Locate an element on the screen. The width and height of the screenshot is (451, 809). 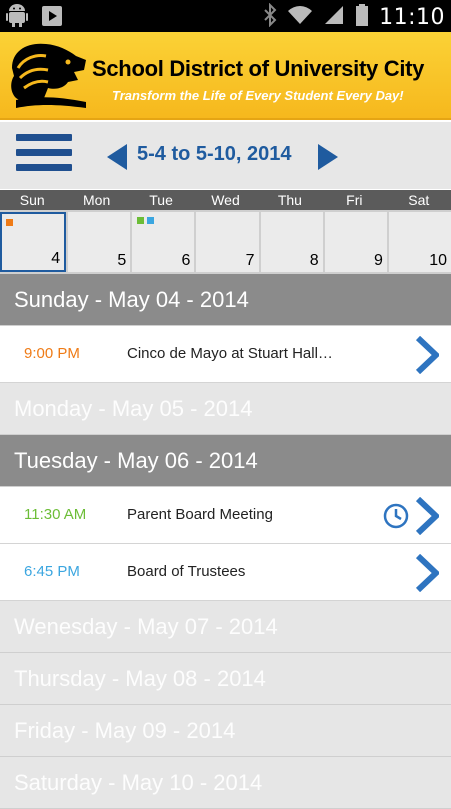
clock-time: 11:10 is located at coordinates (412, 17).